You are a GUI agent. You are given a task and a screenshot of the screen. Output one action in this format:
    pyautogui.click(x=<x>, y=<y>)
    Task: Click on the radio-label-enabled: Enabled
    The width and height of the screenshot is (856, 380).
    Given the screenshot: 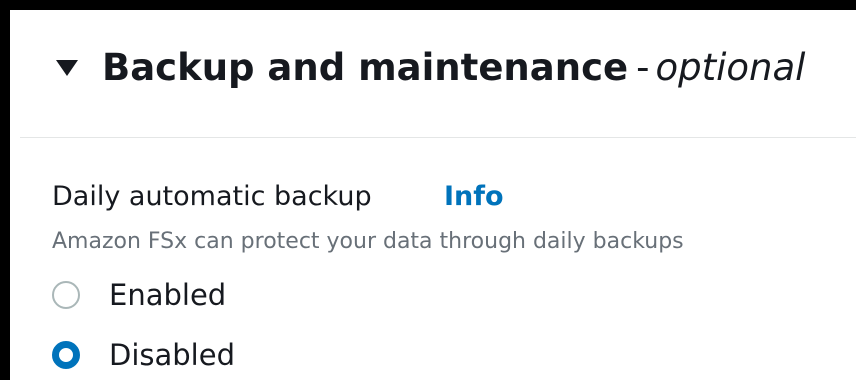 What is the action you would take?
    pyautogui.click(x=167, y=295)
    